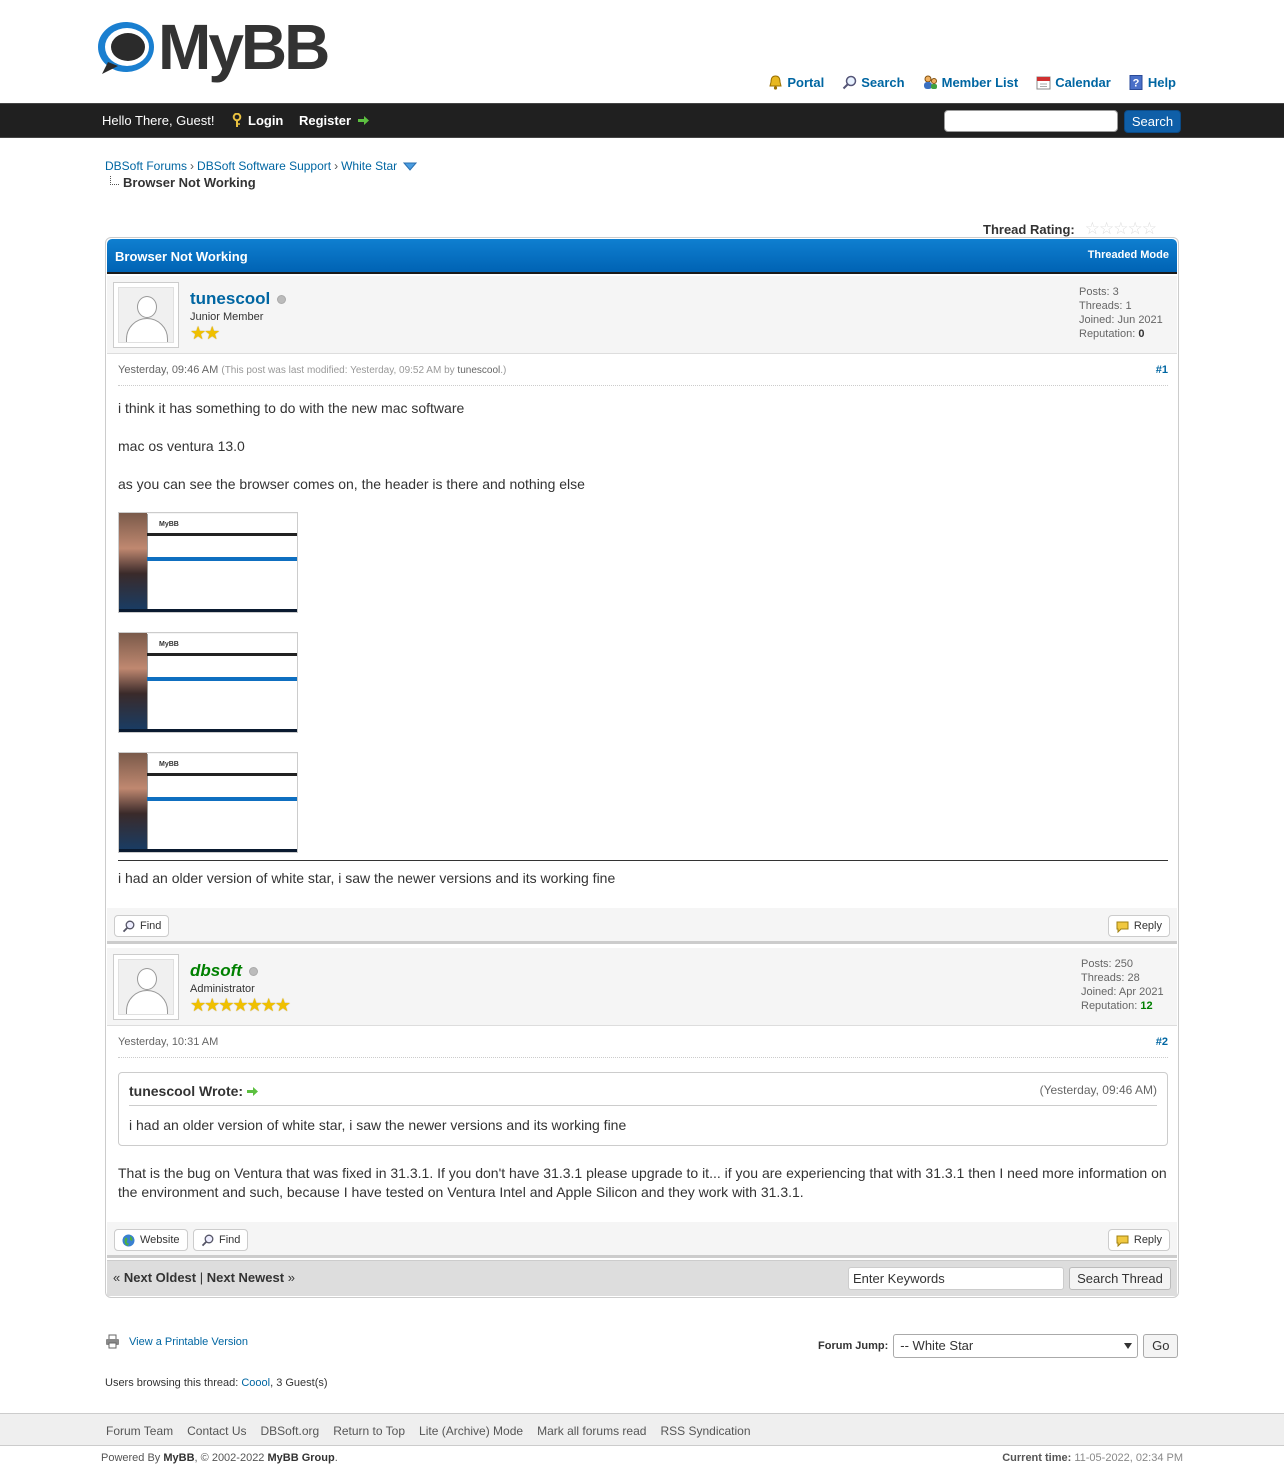 This screenshot has height=1480, width=1284. What do you see at coordinates (245, 1277) in the screenshot?
I see `next-newest-link: Next Newest` at bounding box center [245, 1277].